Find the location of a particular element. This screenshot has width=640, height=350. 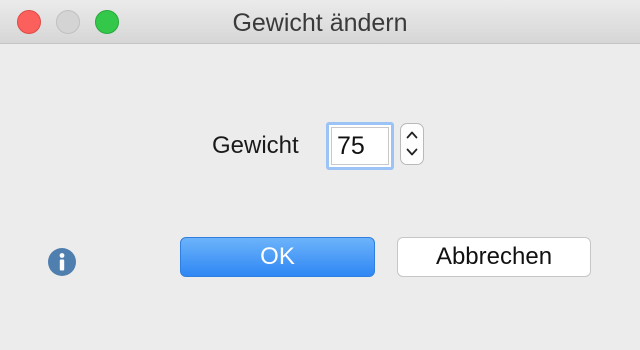

weight-field-focus-ring is located at coordinates (360, 146).